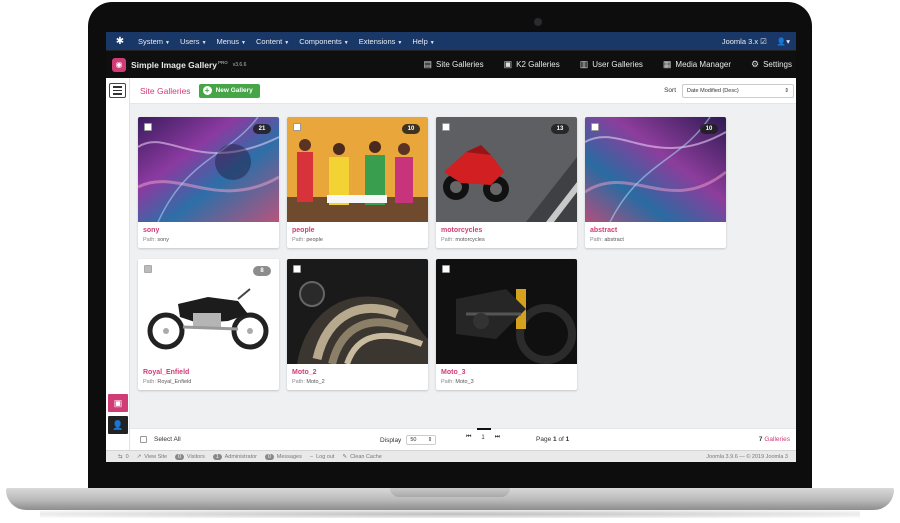  I want to click on sidebar-users-button: 👤, so click(118, 425).